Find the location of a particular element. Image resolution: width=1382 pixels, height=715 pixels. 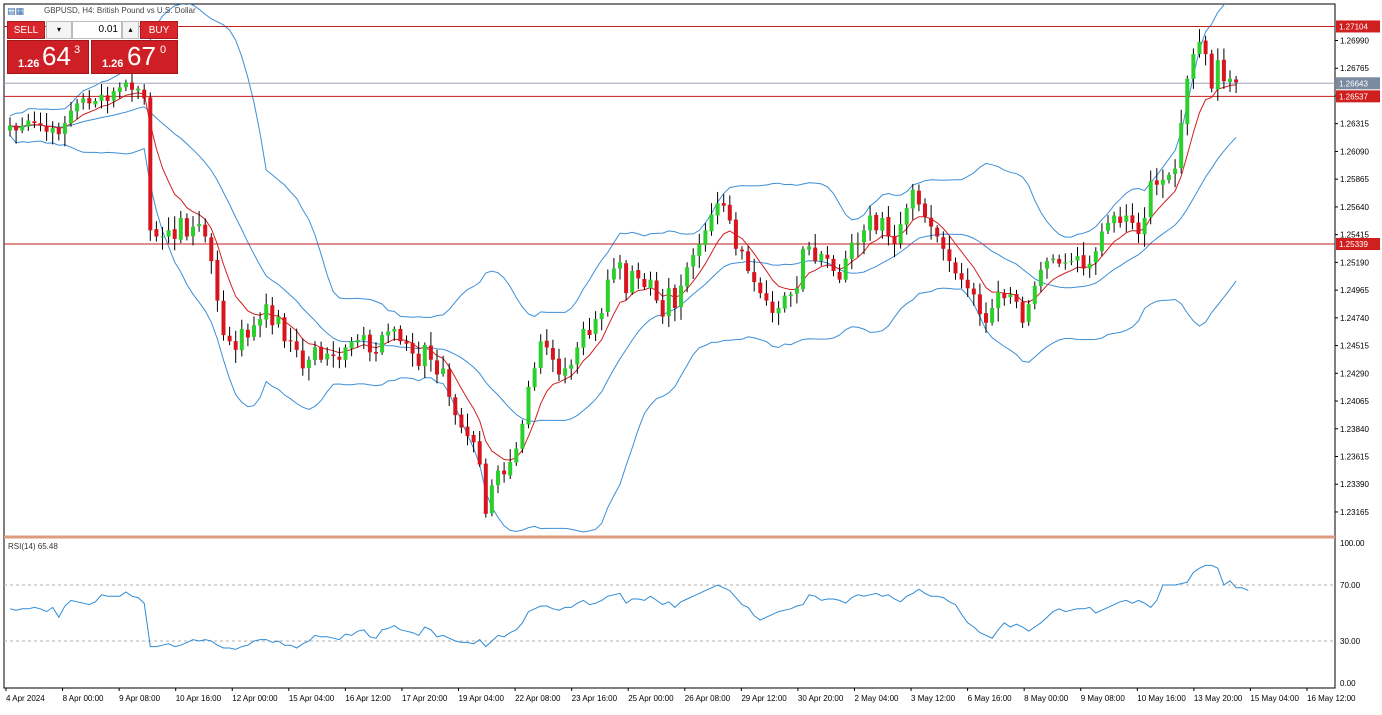

time-tick-label: 22 Apr 08:00 is located at coordinates (538, 698).